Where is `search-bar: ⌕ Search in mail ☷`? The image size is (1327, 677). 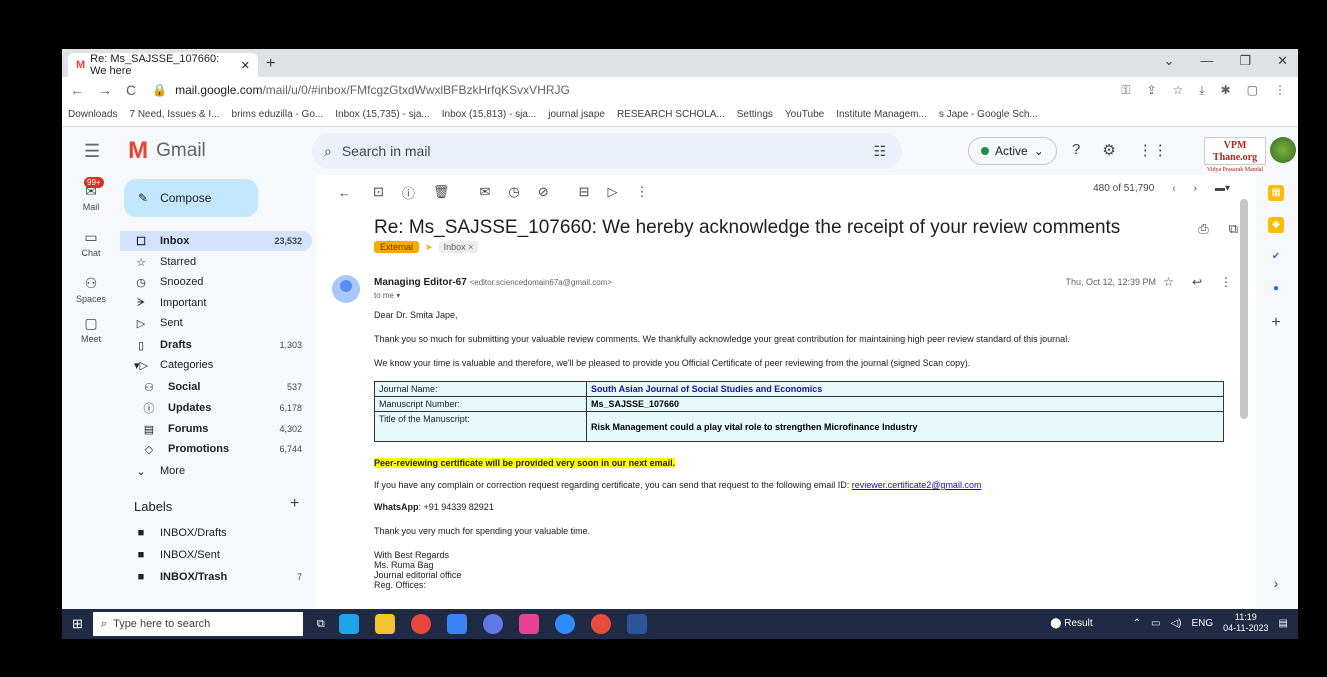
search-bar: ⌕ Search in mail ☷ is located at coordinates (607, 151).